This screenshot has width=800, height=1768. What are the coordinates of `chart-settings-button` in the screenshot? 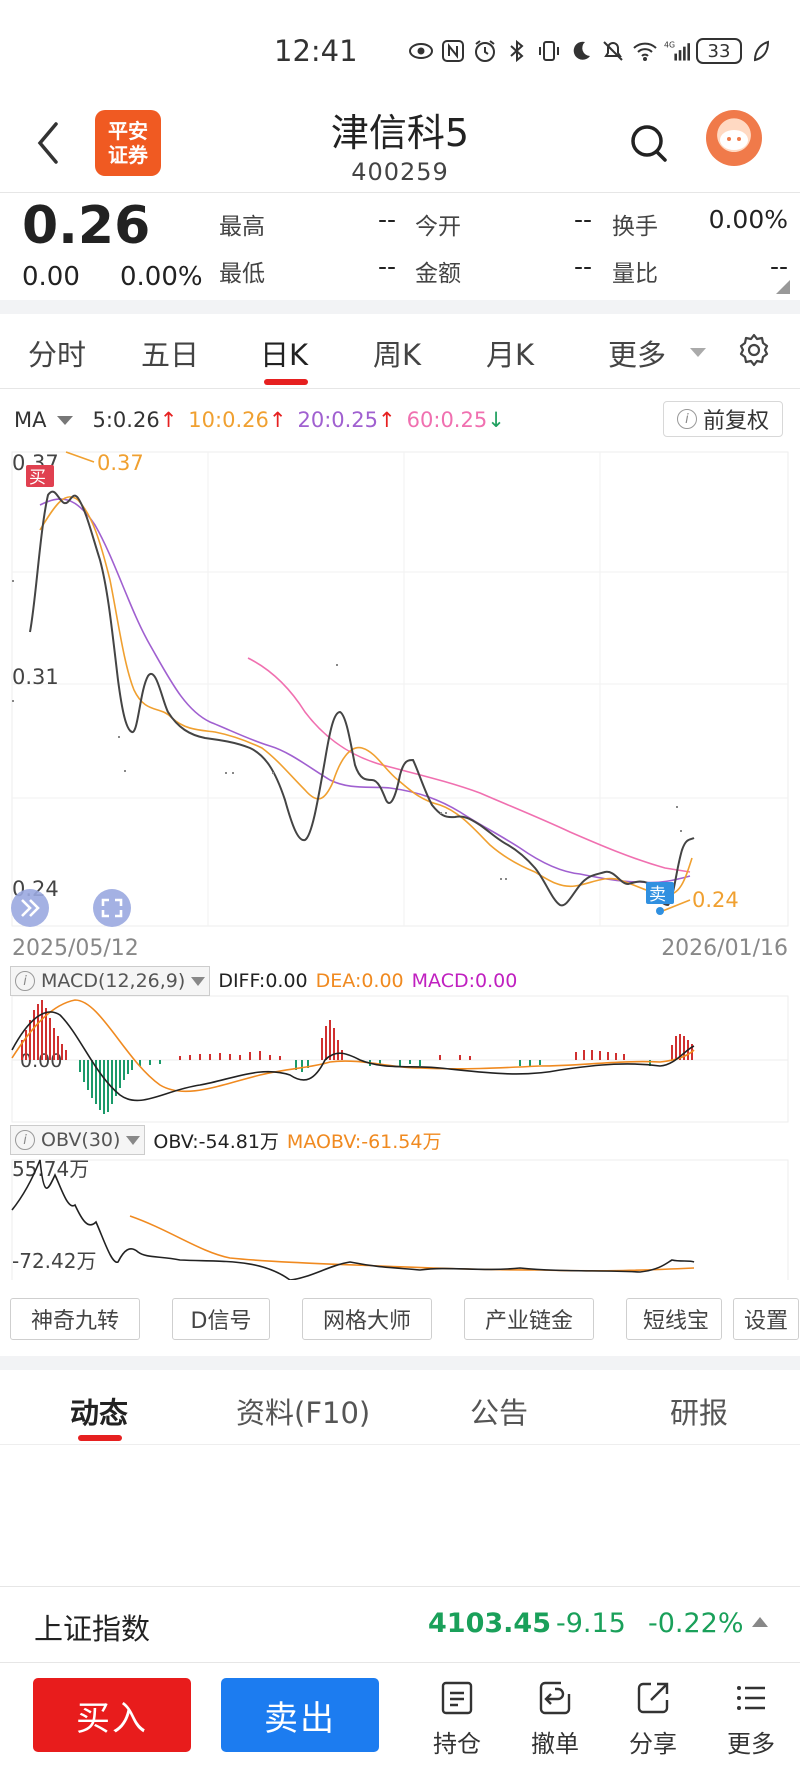 It's located at (754, 350).